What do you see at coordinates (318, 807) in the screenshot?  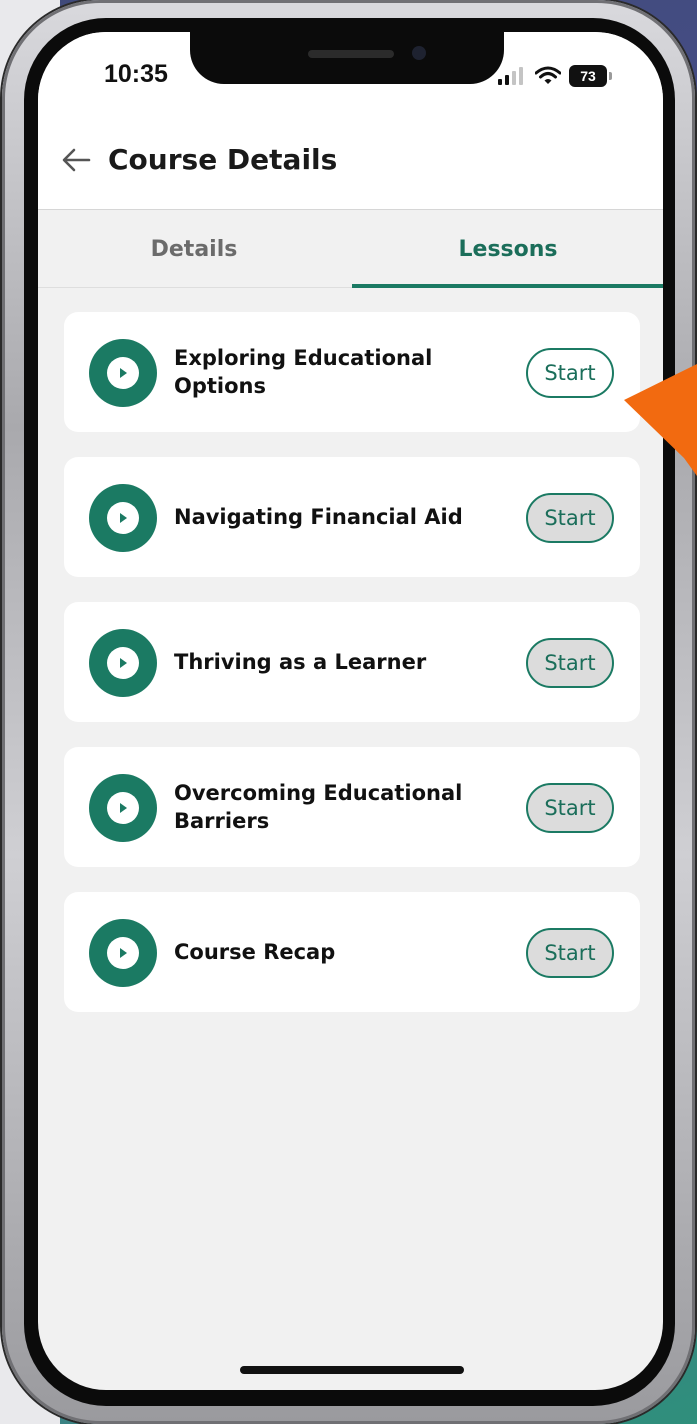 I see `lesson-title: Overcoming Educational Barriers` at bounding box center [318, 807].